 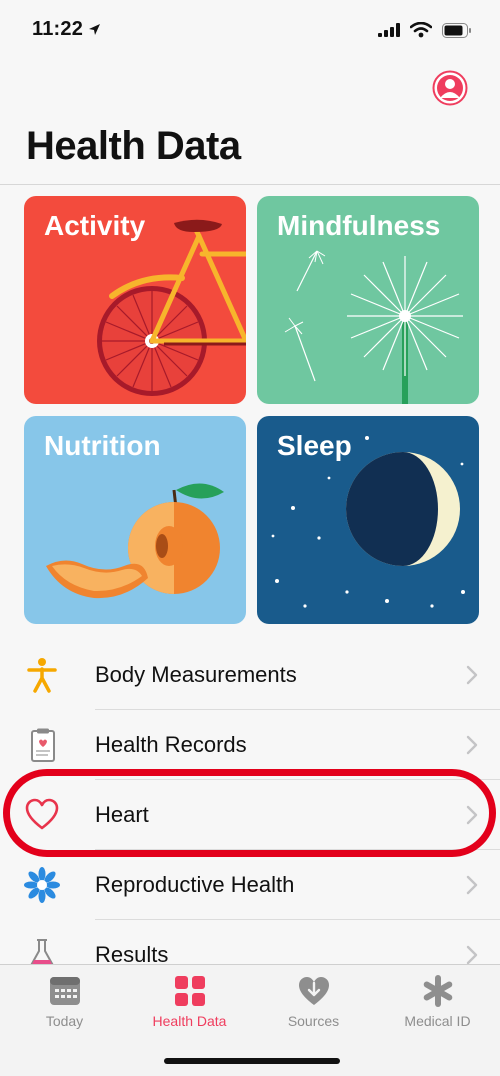 I want to click on tab-label: Today, so click(x=64, y=1021).